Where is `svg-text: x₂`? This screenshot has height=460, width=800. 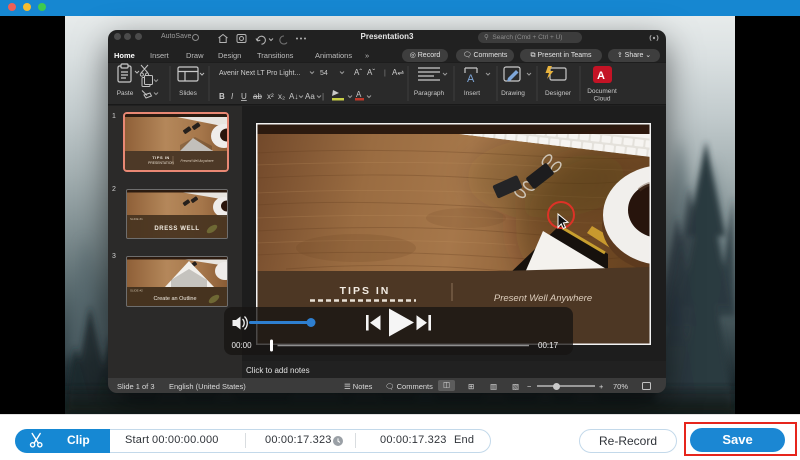 svg-text: x₂ is located at coordinates (281, 96).